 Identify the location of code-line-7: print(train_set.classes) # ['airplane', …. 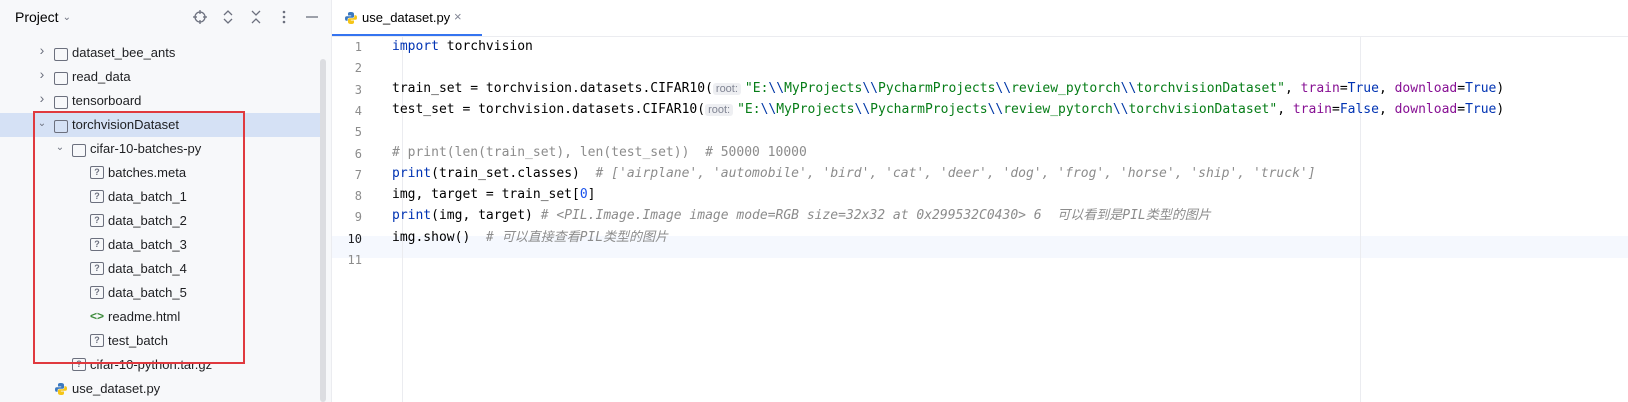
(854, 173).